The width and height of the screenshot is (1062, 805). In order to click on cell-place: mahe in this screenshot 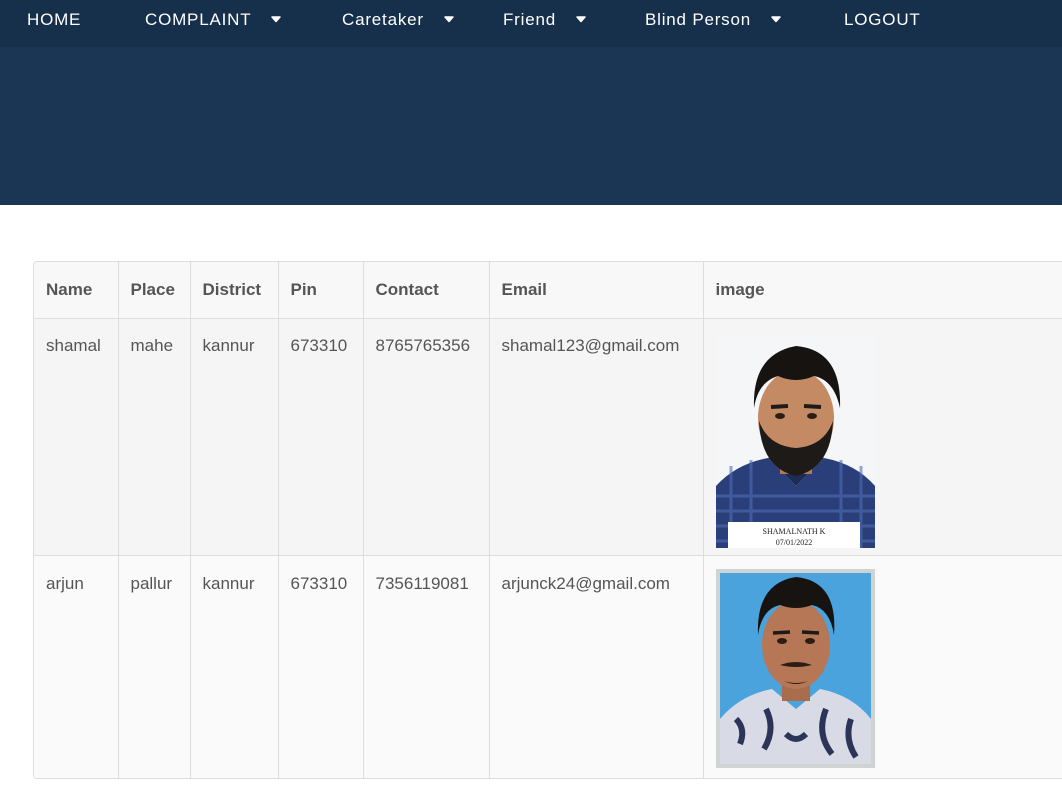, I will do `click(154, 437)`.